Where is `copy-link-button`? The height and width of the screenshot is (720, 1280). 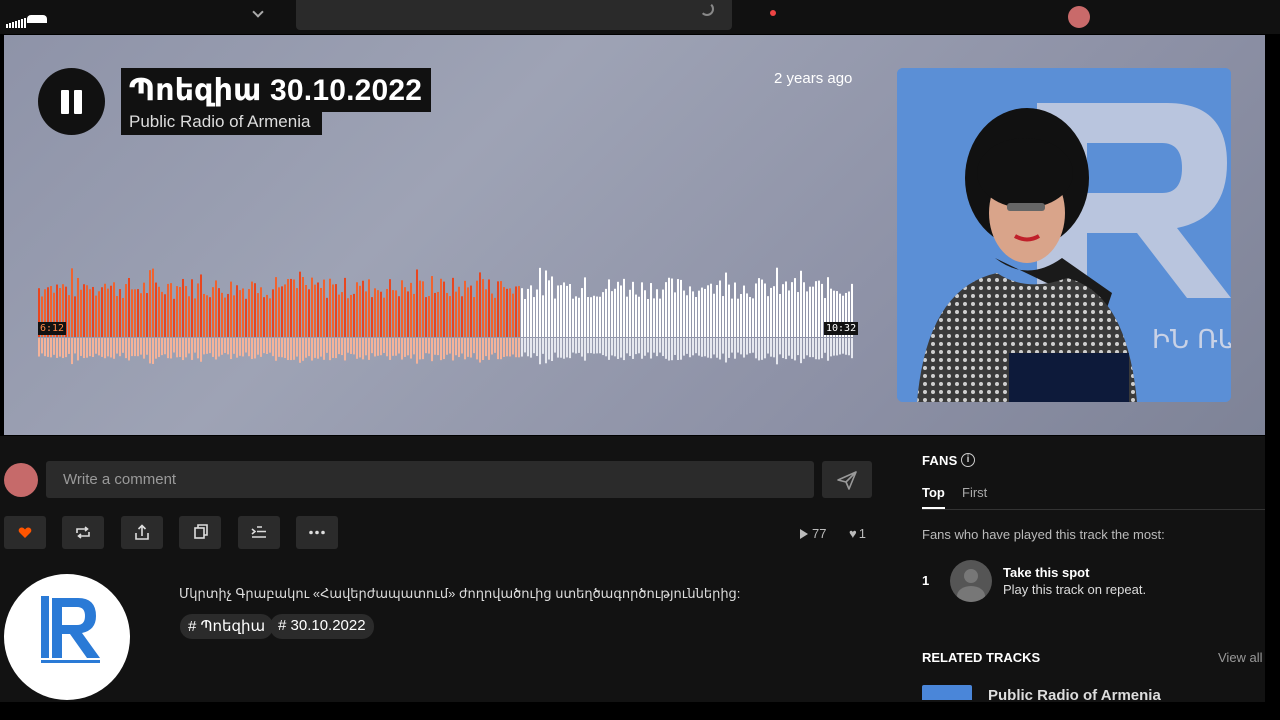
copy-link-button is located at coordinates (200, 532).